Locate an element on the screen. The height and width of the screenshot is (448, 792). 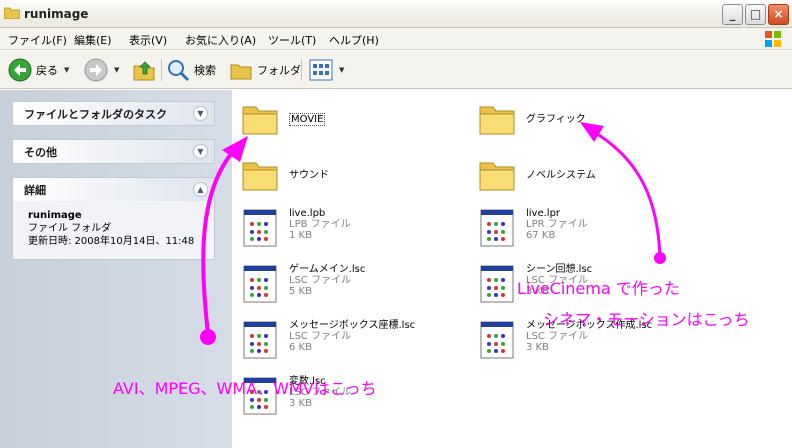
file-folder-tasks-panel: ファイルとフォルダのタスク ▼ is located at coordinates (113, 113).